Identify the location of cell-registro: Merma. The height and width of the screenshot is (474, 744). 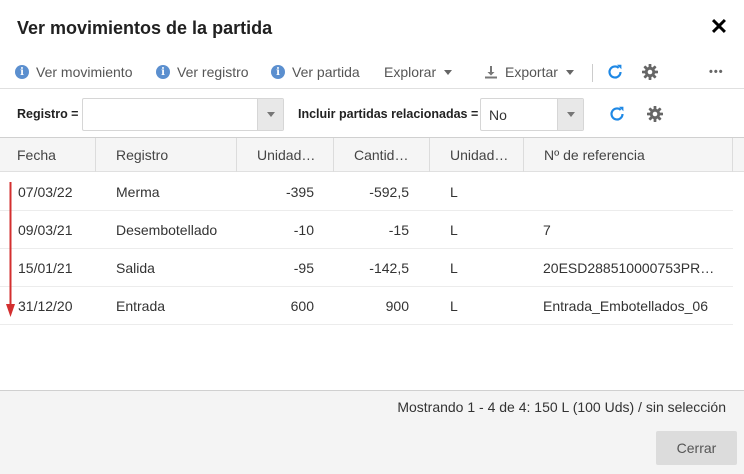
(138, 192).